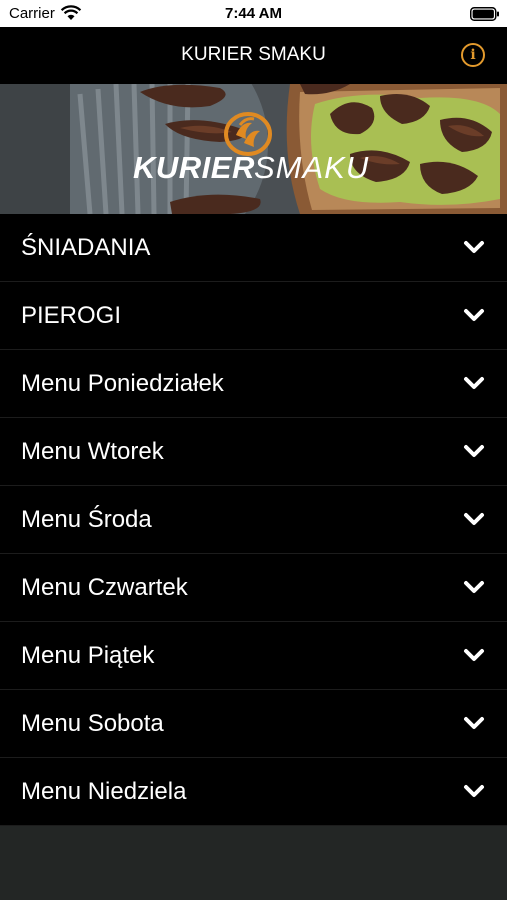  I want to click on brand-logo: KURIER SMAKU, so click(263, 170).